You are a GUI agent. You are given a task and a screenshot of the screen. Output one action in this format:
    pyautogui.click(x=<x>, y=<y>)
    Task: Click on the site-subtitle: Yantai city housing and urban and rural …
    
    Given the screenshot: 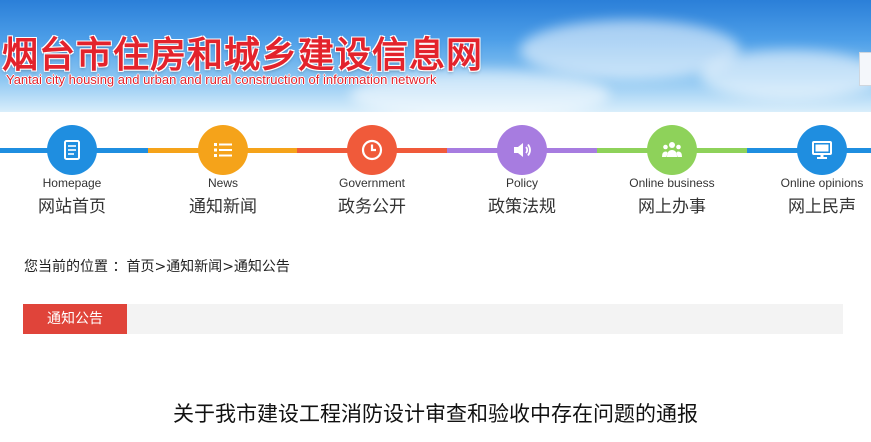 What is the action you would take?
    pyautogui.click(x=221, y=79)
    